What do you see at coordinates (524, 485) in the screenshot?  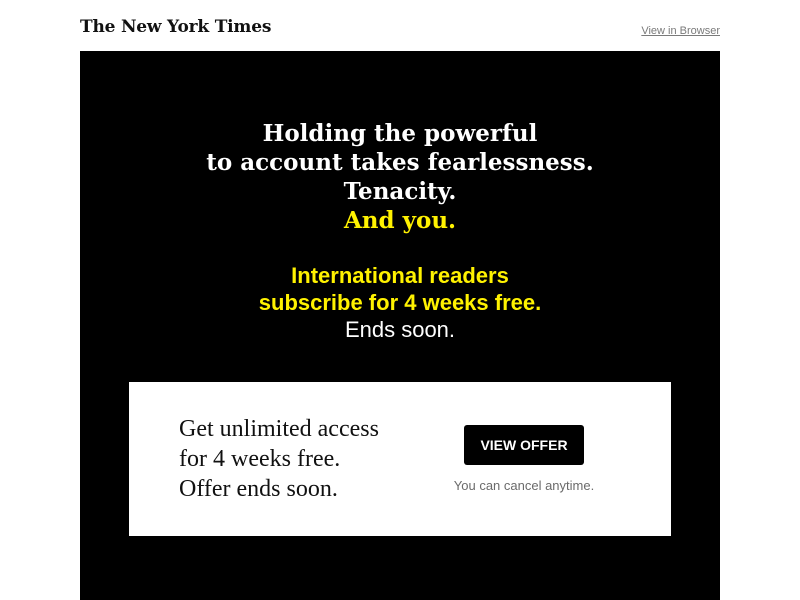 I see `cancel-anytime-note: You can cancel anytime.` at bounding box center [524, 485].